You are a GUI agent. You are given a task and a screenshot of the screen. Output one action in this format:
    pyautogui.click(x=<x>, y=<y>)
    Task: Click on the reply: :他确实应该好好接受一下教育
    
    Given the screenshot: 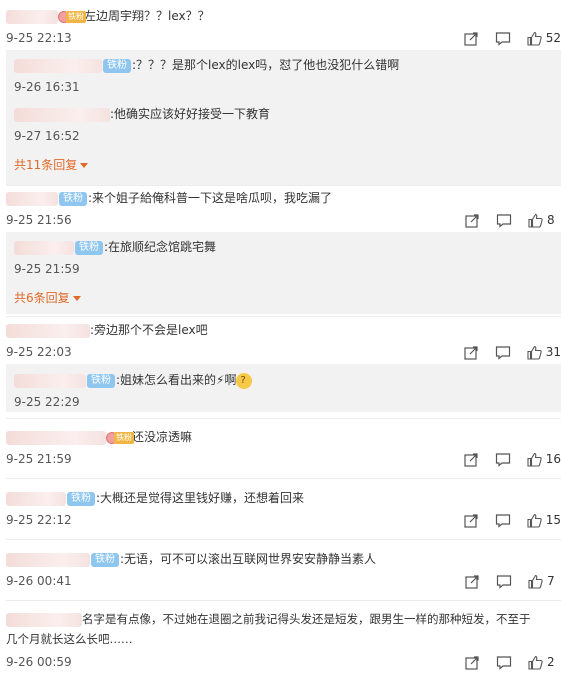 What is the action you would take?
    pyautogui.click(x=287, y=114)
    